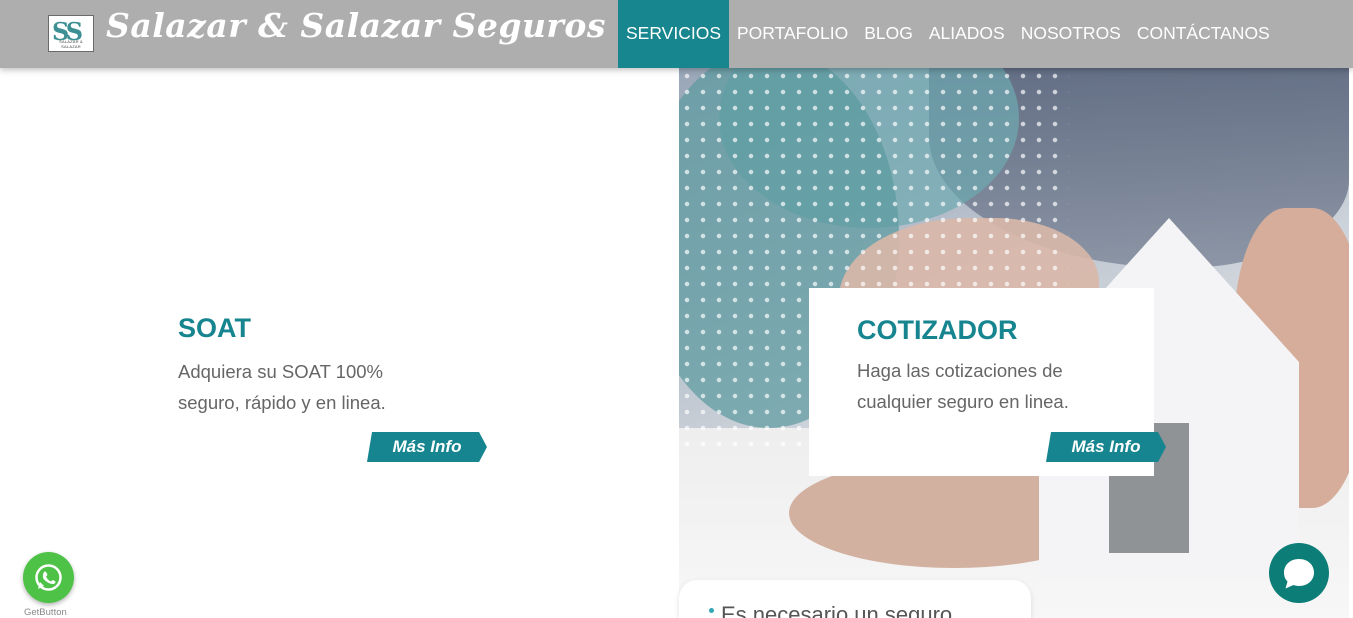 This screenshot has width=1353, height=618. What do you see at coordinates (1106, 447) in the screenshot?
I see `cotizador-more-info-button: Más Info` at bounding box center [1106, 447].